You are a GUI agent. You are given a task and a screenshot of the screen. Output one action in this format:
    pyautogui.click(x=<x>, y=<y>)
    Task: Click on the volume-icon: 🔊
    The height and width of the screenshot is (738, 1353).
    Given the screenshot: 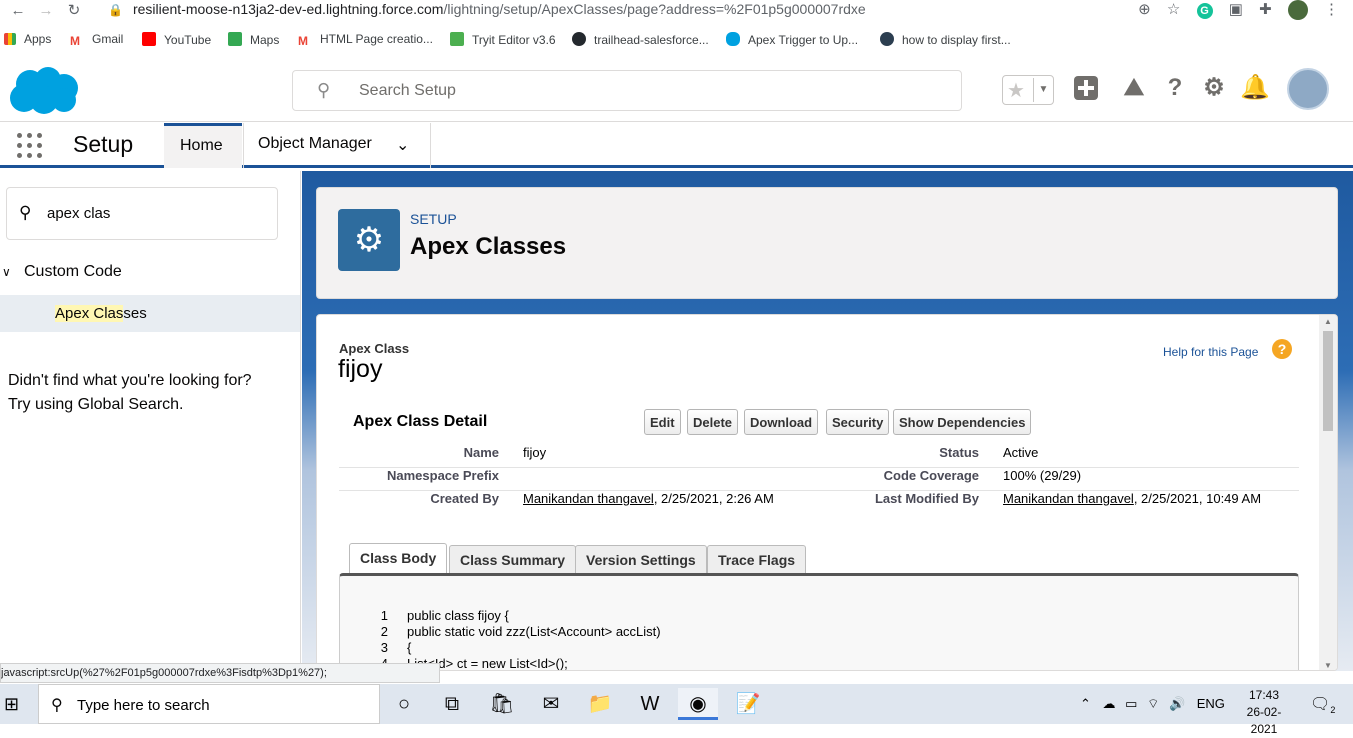 What is the action you would take?
    pyautogui.click(x=1177, y=703)
    